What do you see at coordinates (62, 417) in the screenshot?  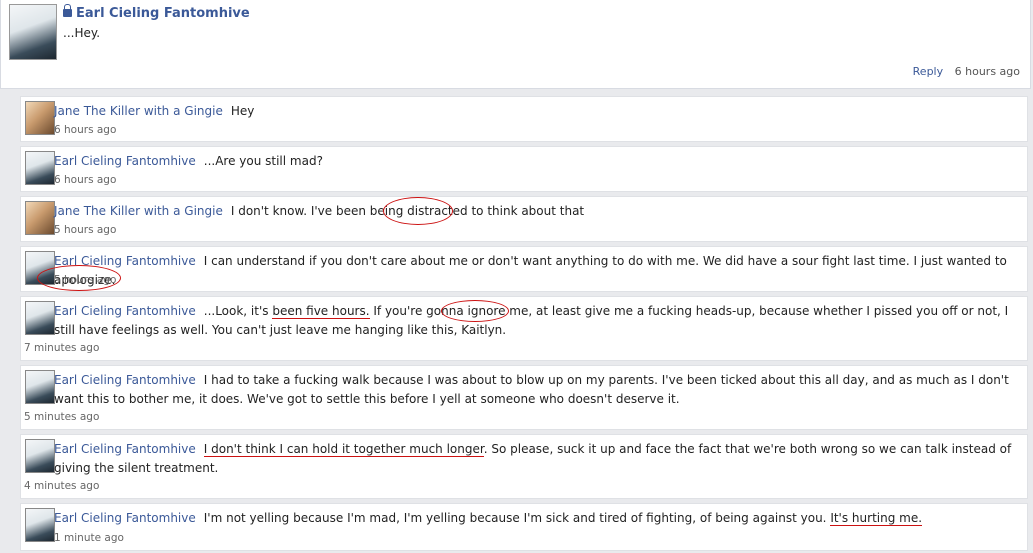 I see `comment-time: 5 minutes ago` at bounding box center [62, 417].